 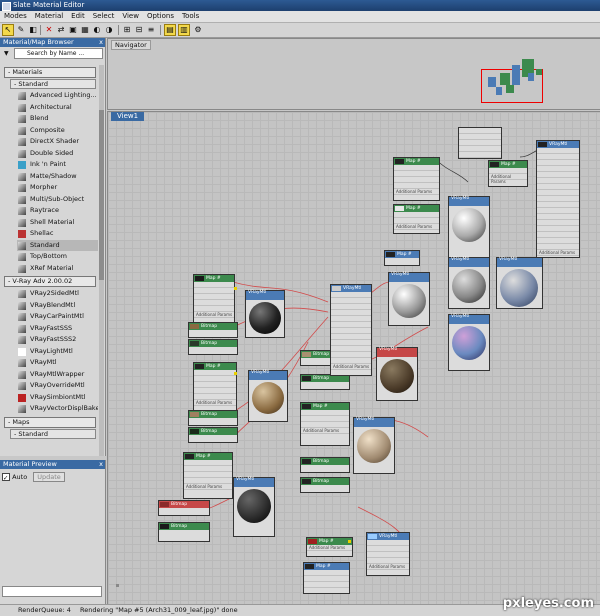 I want to click on browser-scrollbar, so click(x=101, y=260).